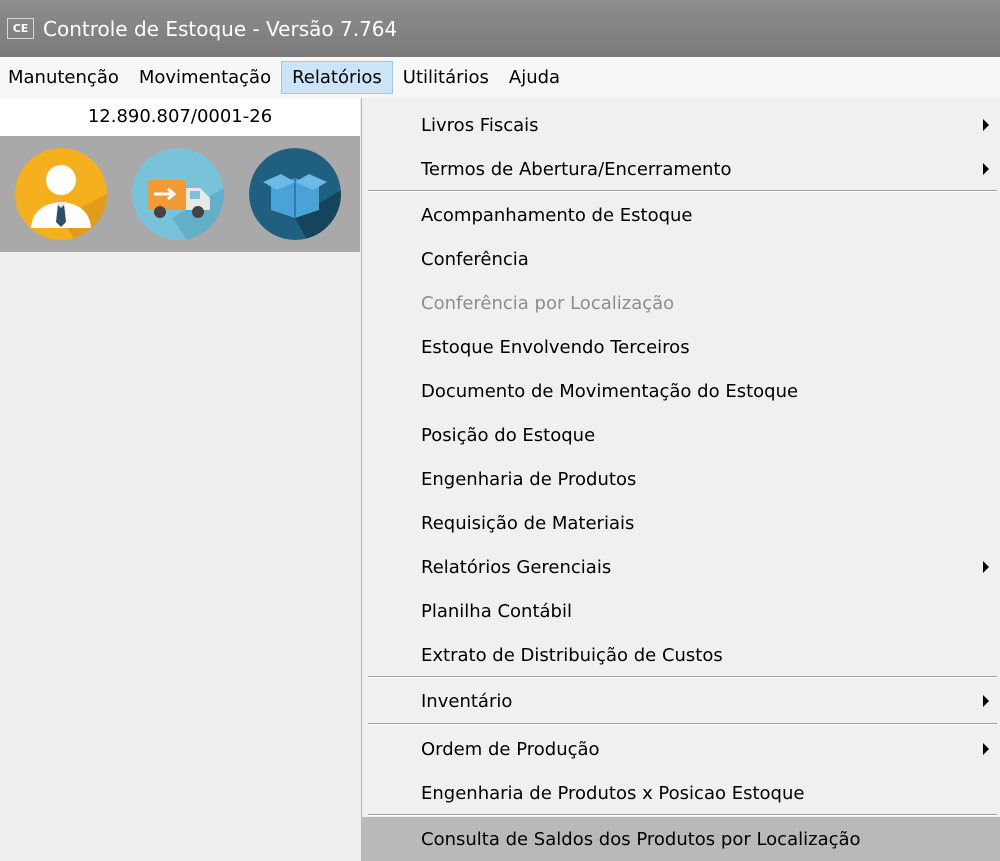 The image size is (1000, 861). I want to click on menu-item-planilha-contabil: Planilha Contábil, so click(681, 611).